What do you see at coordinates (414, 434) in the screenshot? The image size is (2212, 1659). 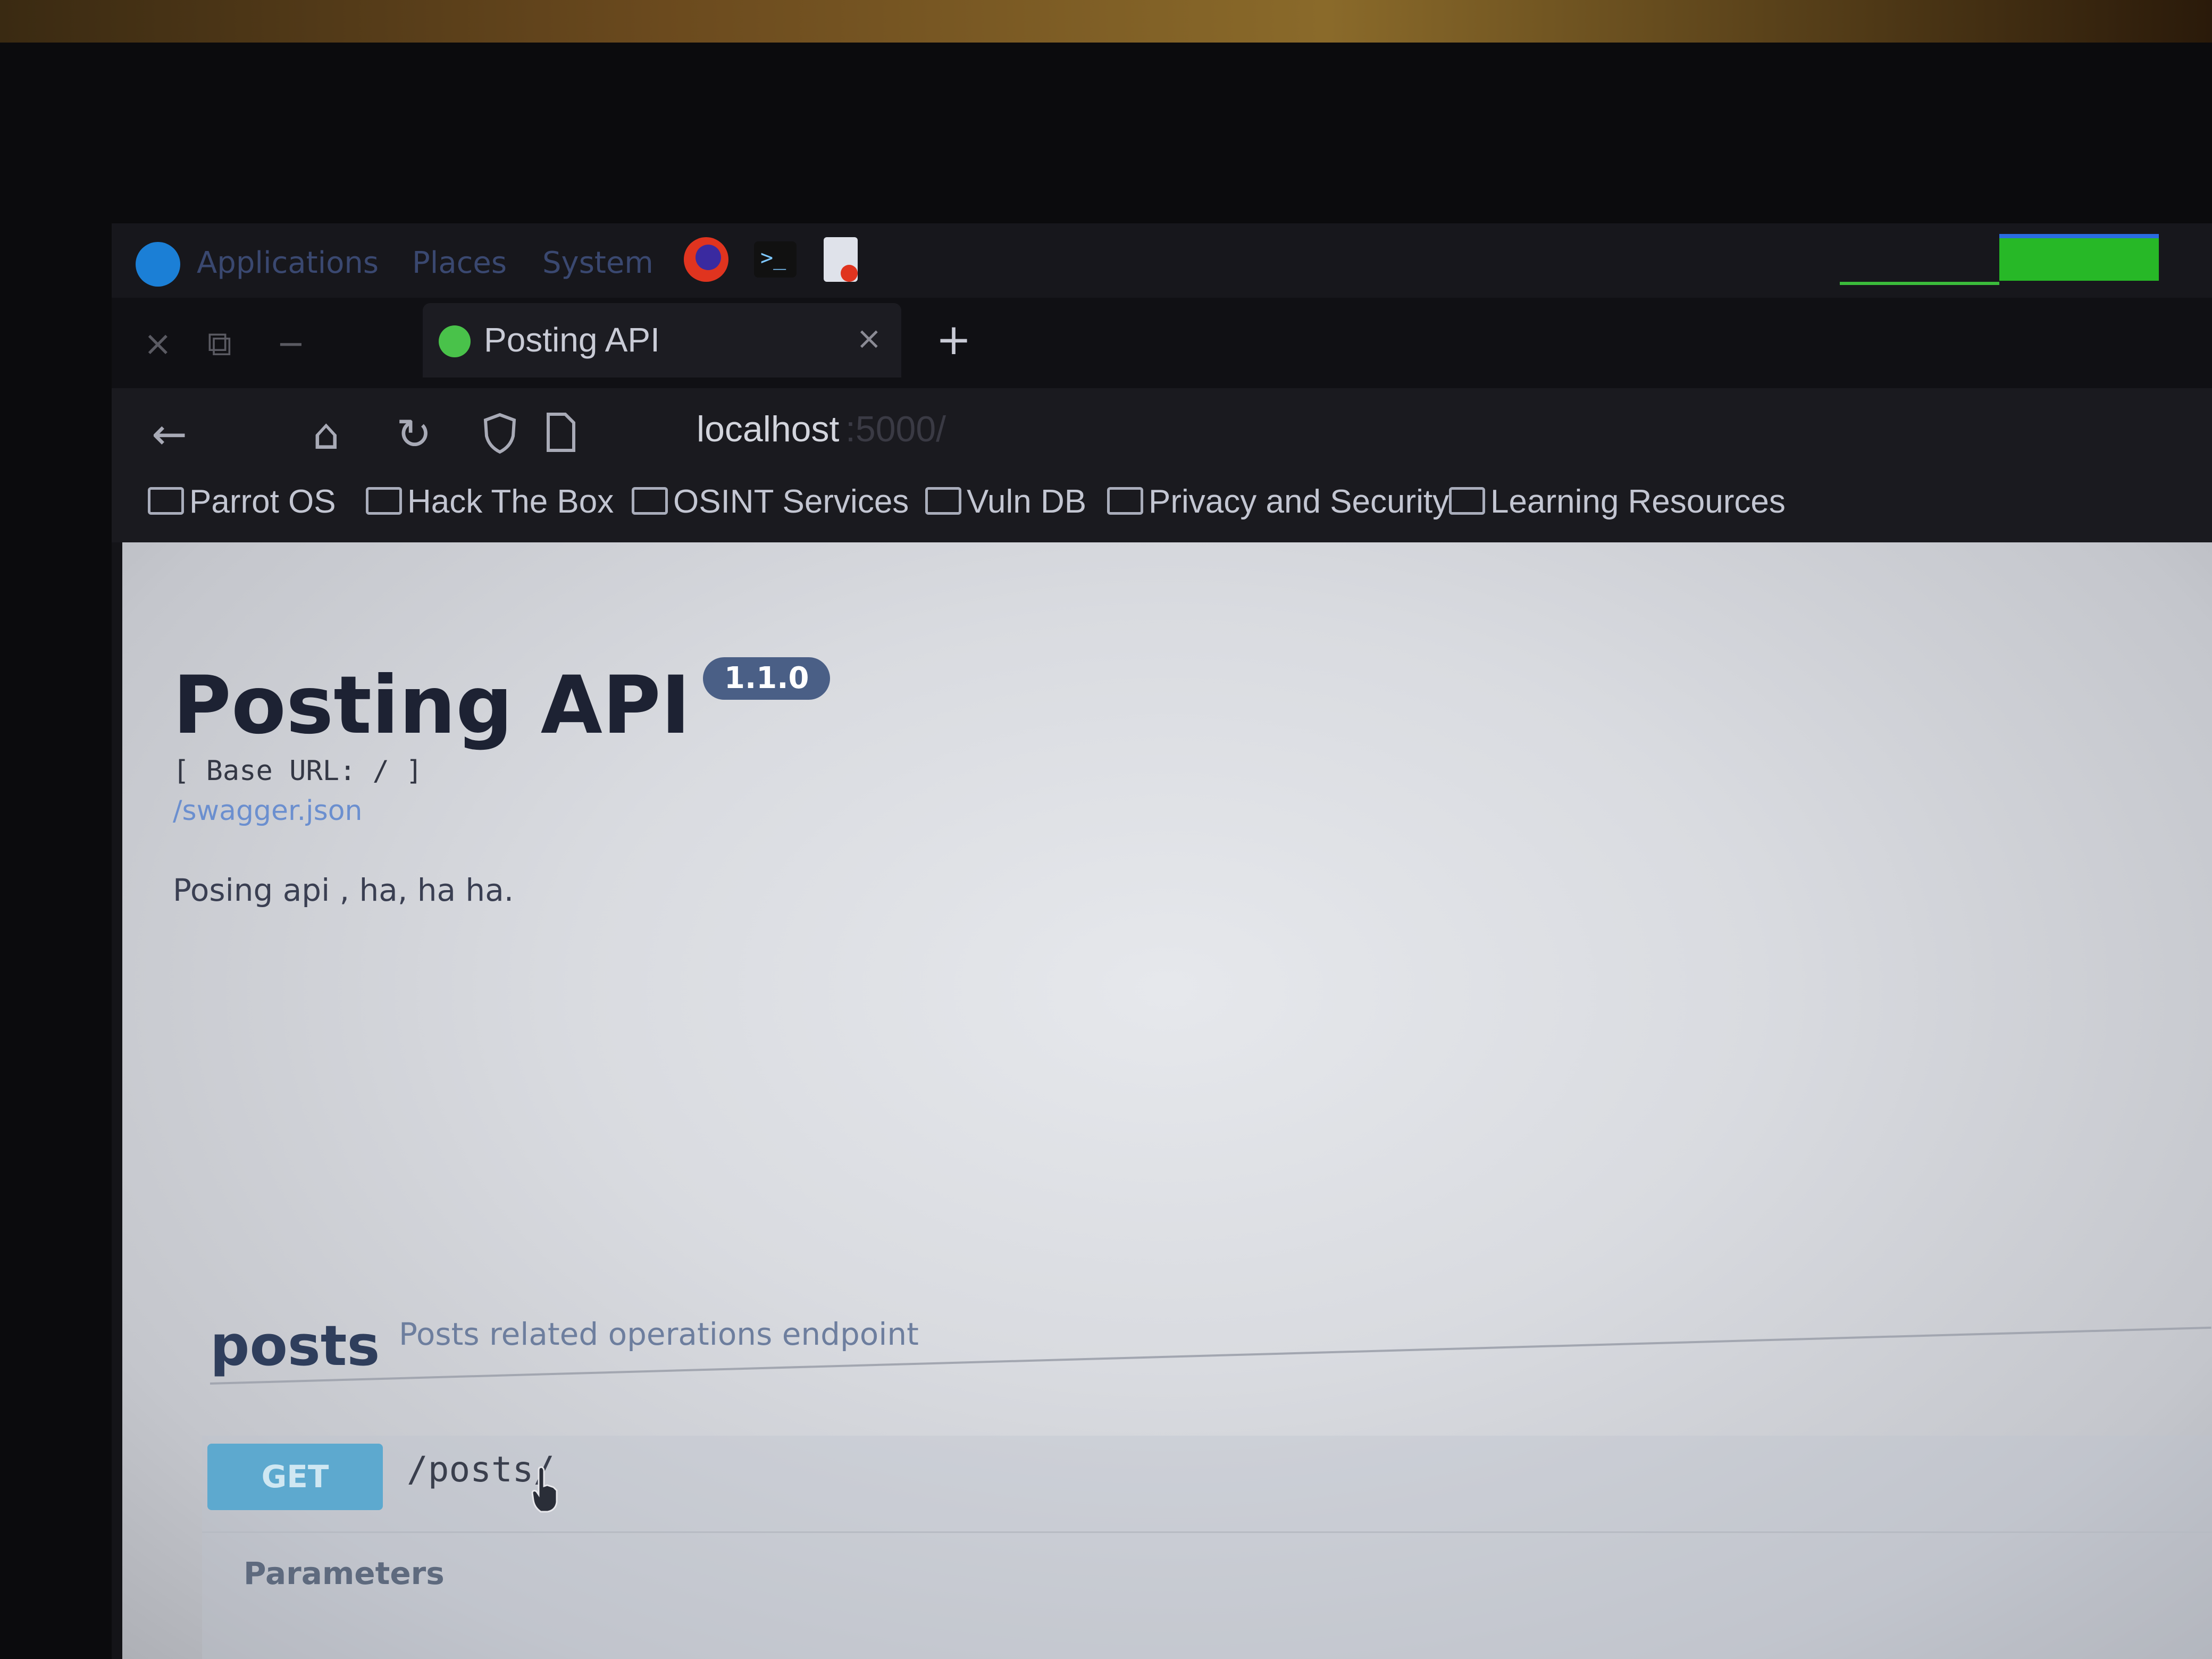 I see `reload-icon: ↻` at bounding box center [414, 434].